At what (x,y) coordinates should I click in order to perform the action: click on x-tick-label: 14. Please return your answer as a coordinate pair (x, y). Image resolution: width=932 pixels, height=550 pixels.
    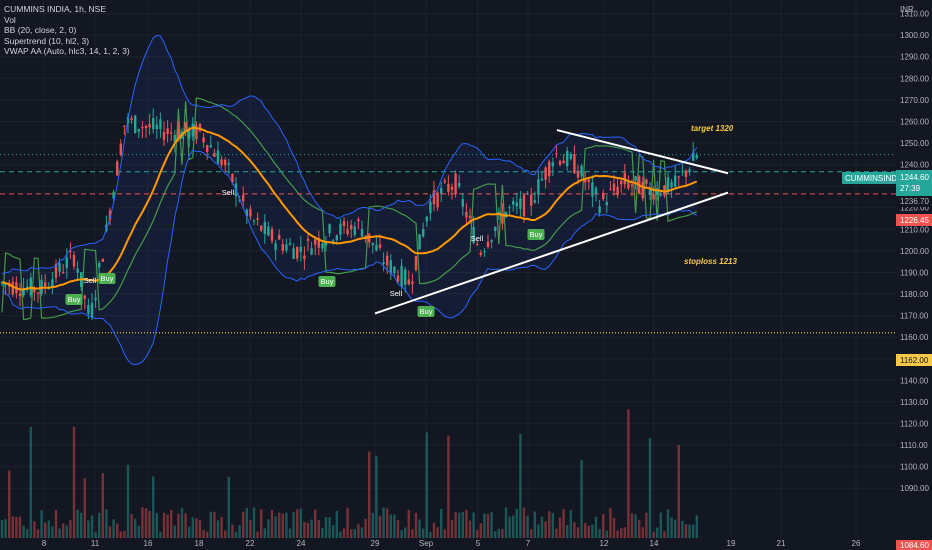
    Looking at the image, I should click on (654, 543).